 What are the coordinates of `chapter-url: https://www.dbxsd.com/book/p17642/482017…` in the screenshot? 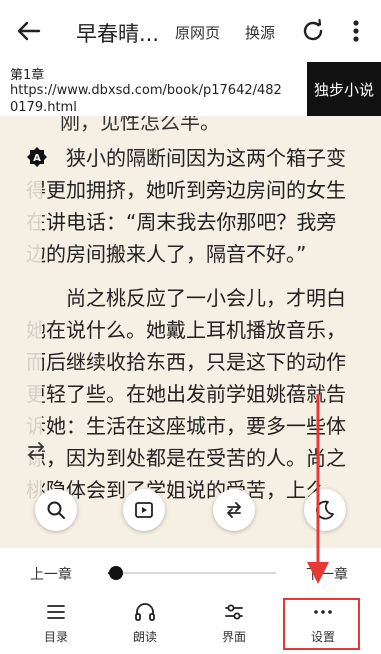 It's located at (150, 99).